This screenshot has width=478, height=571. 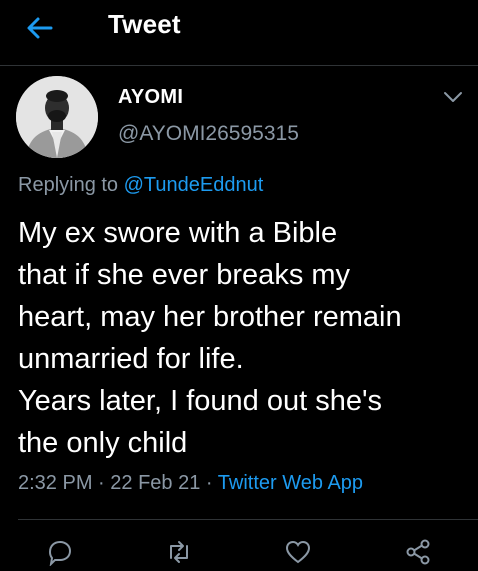 I want to click on arrow-left-icon, so click(x=40, y=28).